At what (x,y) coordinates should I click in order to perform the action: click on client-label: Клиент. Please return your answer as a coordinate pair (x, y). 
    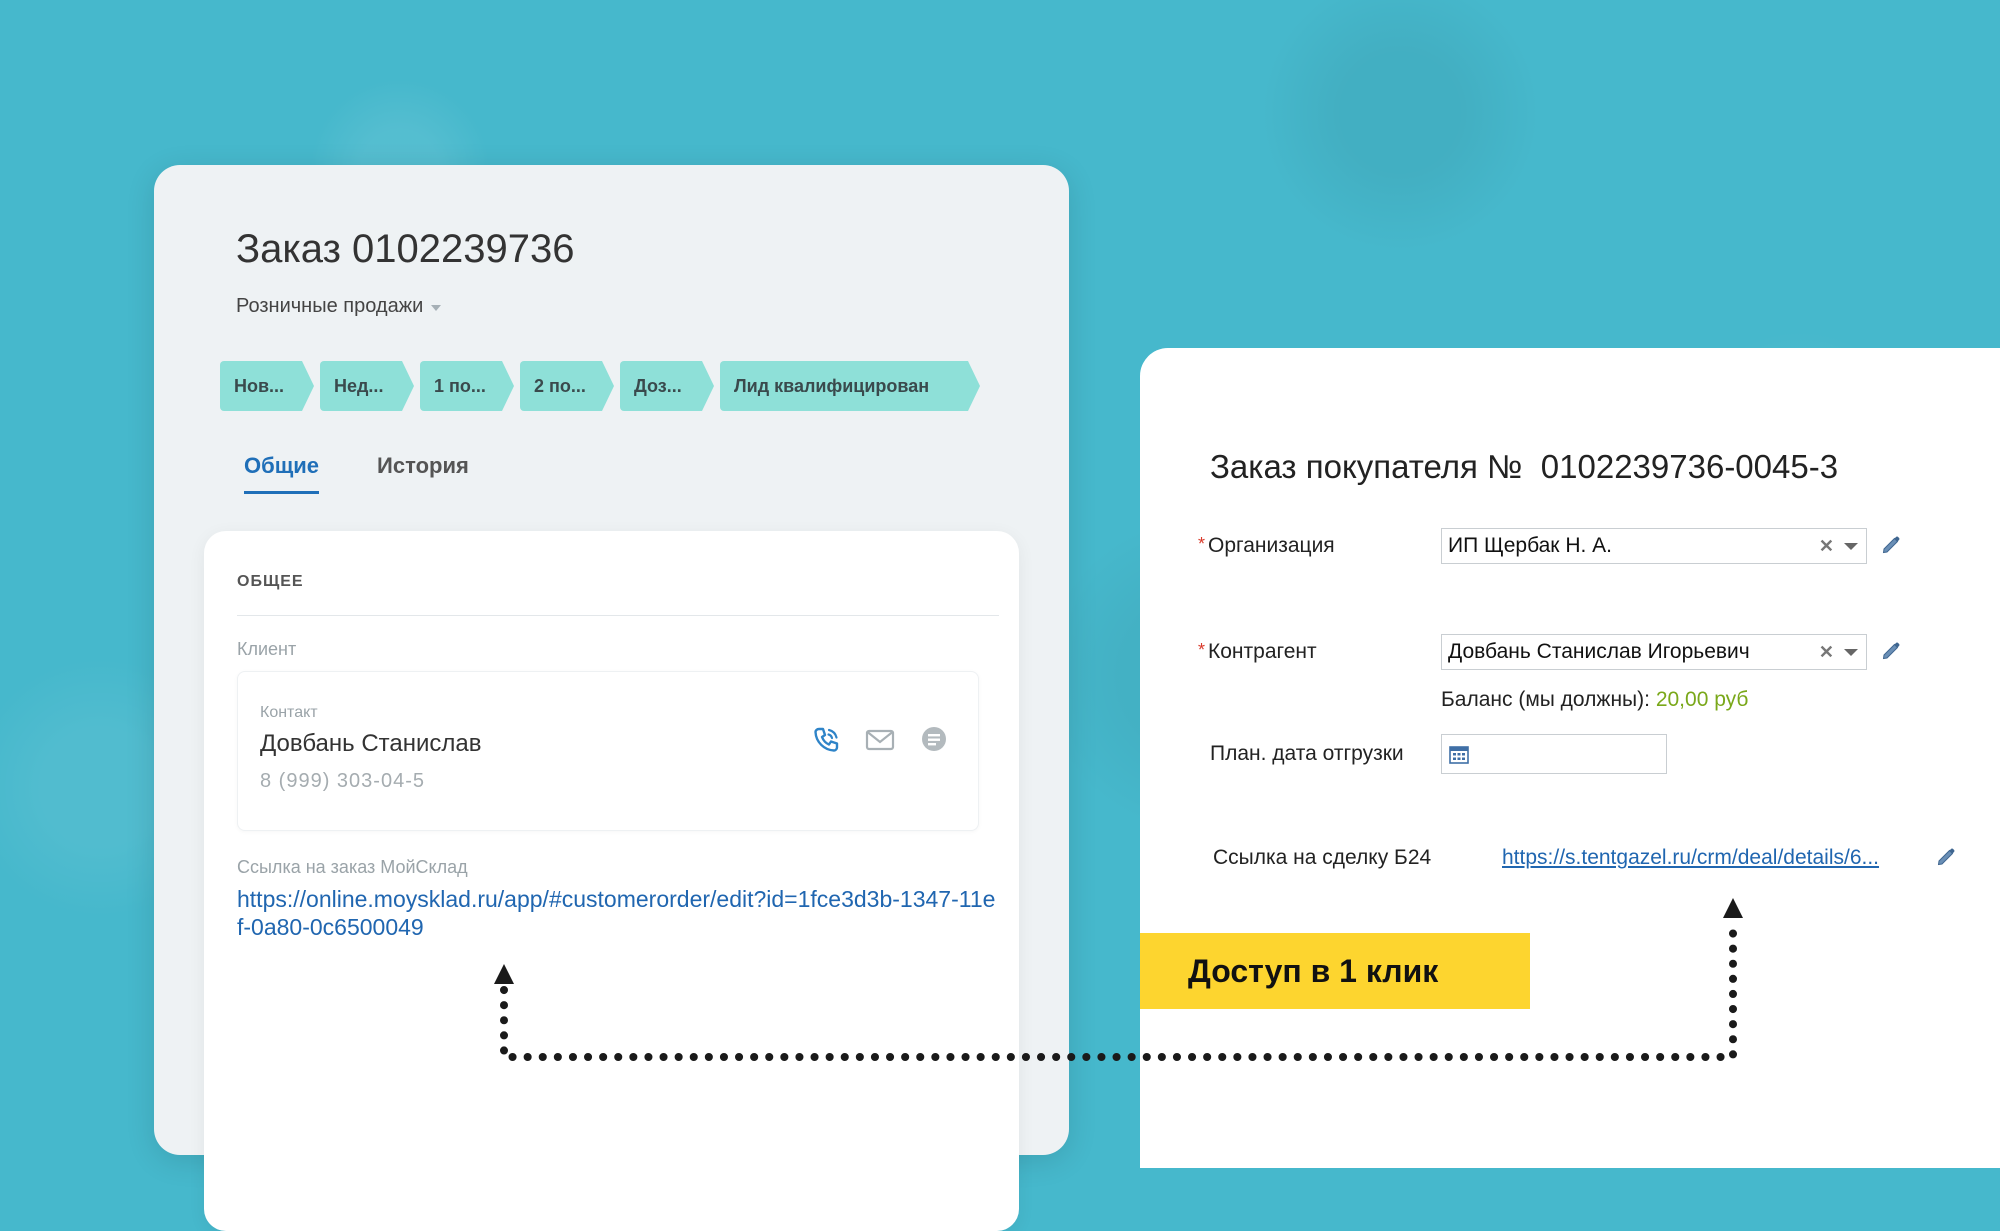
    Looking at the image, I should click on (267, 649).